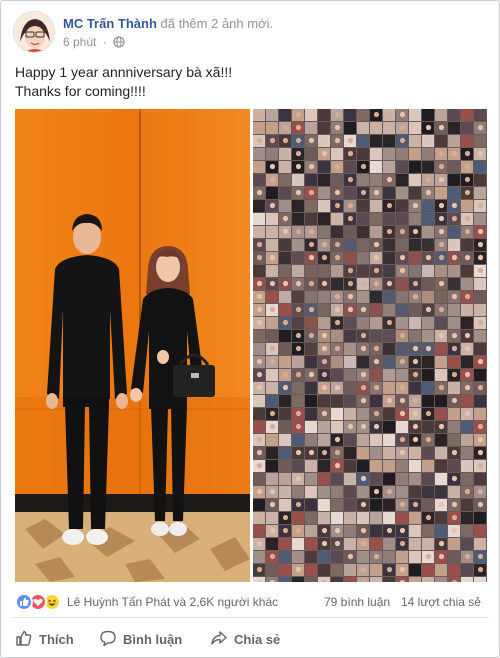 Image resolution: width=500 pixels, height=658 pixels. I want to click on divider, so click(251, 617).